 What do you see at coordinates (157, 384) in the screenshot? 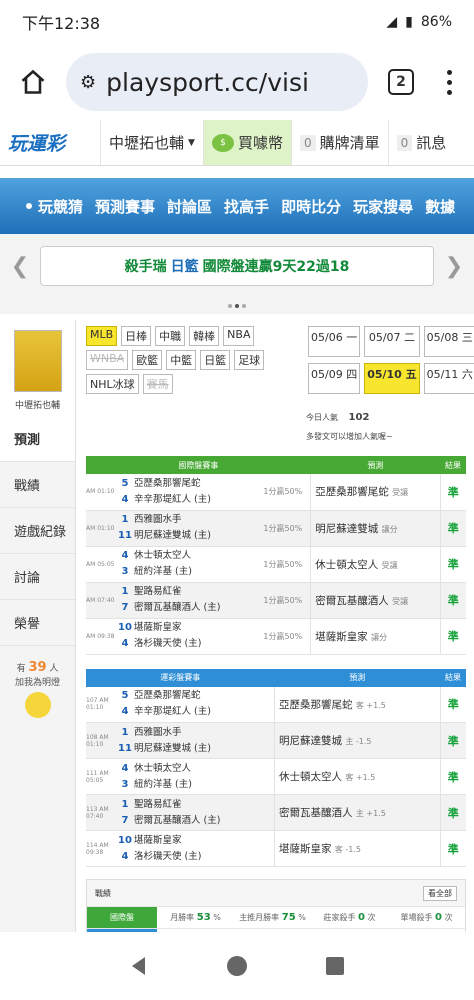
I see `league-button: 賽馬` at bounding box center [157, 384].